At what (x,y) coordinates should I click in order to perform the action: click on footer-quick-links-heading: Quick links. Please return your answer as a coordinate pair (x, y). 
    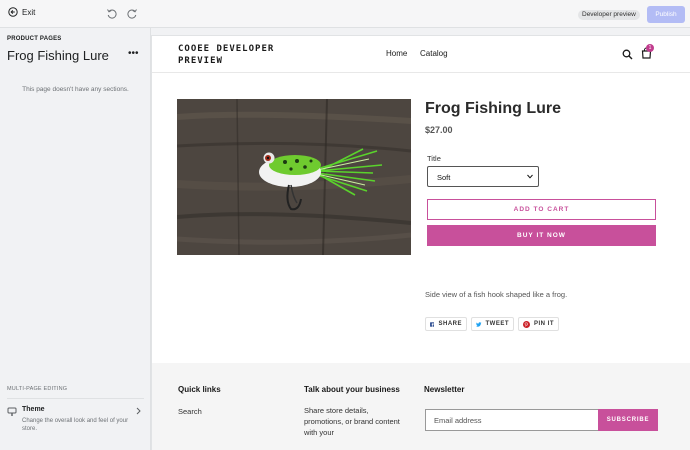
    Looking at the image, I should click on (199, 389).